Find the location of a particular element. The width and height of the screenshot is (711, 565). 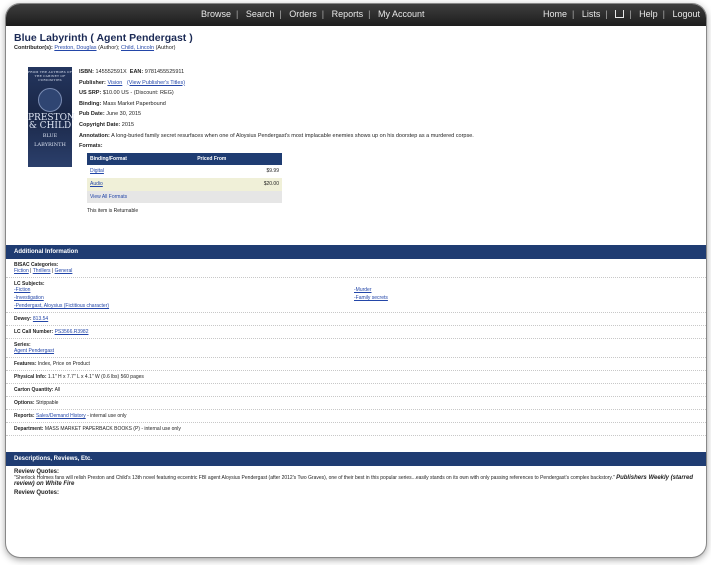

view-all-formats-link: View All Formats is located at coordinates (184, 197).